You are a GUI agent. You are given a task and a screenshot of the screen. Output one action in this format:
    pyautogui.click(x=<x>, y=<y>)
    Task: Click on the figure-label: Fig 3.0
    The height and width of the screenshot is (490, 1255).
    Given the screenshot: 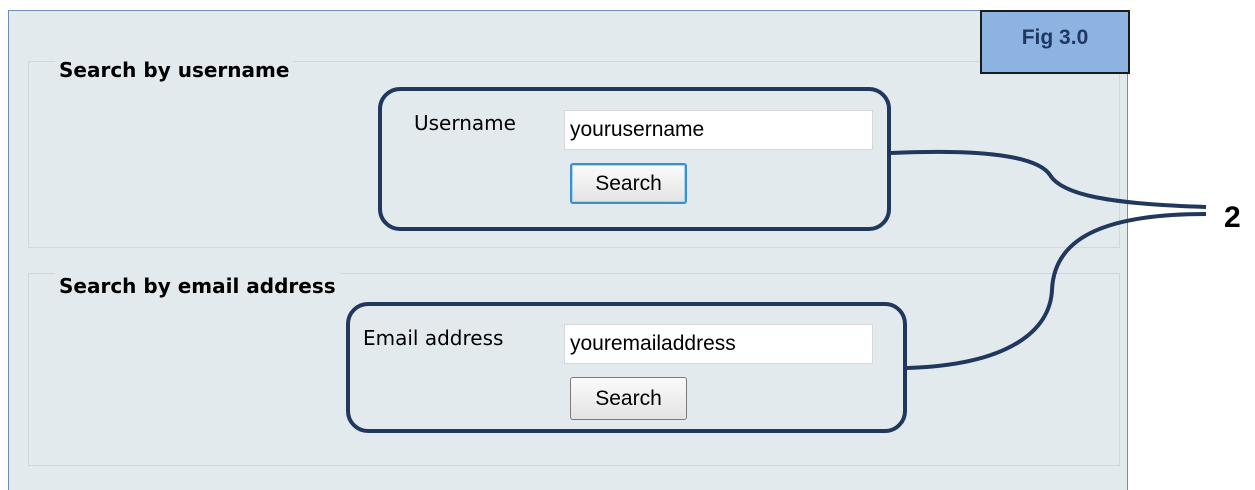 What is the action you would take?
    pyautogui.click(x=1055, y=42)
    